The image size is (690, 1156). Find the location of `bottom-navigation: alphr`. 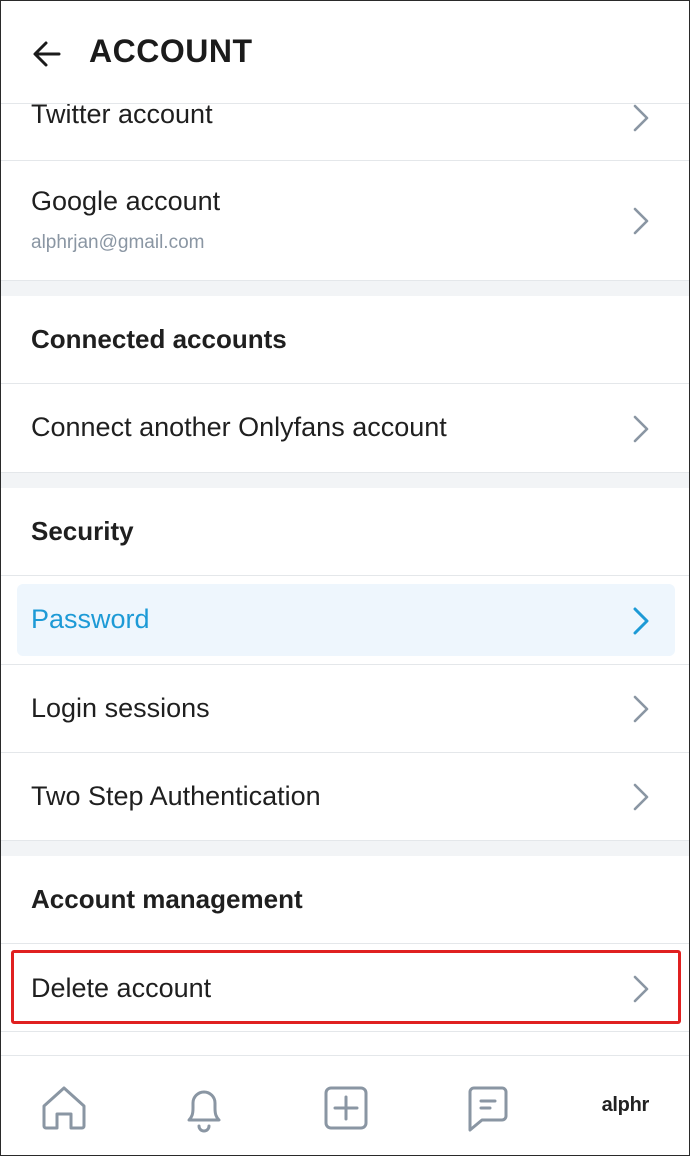

bottom-navigation: alphr is located at coordinates (345, 1105).